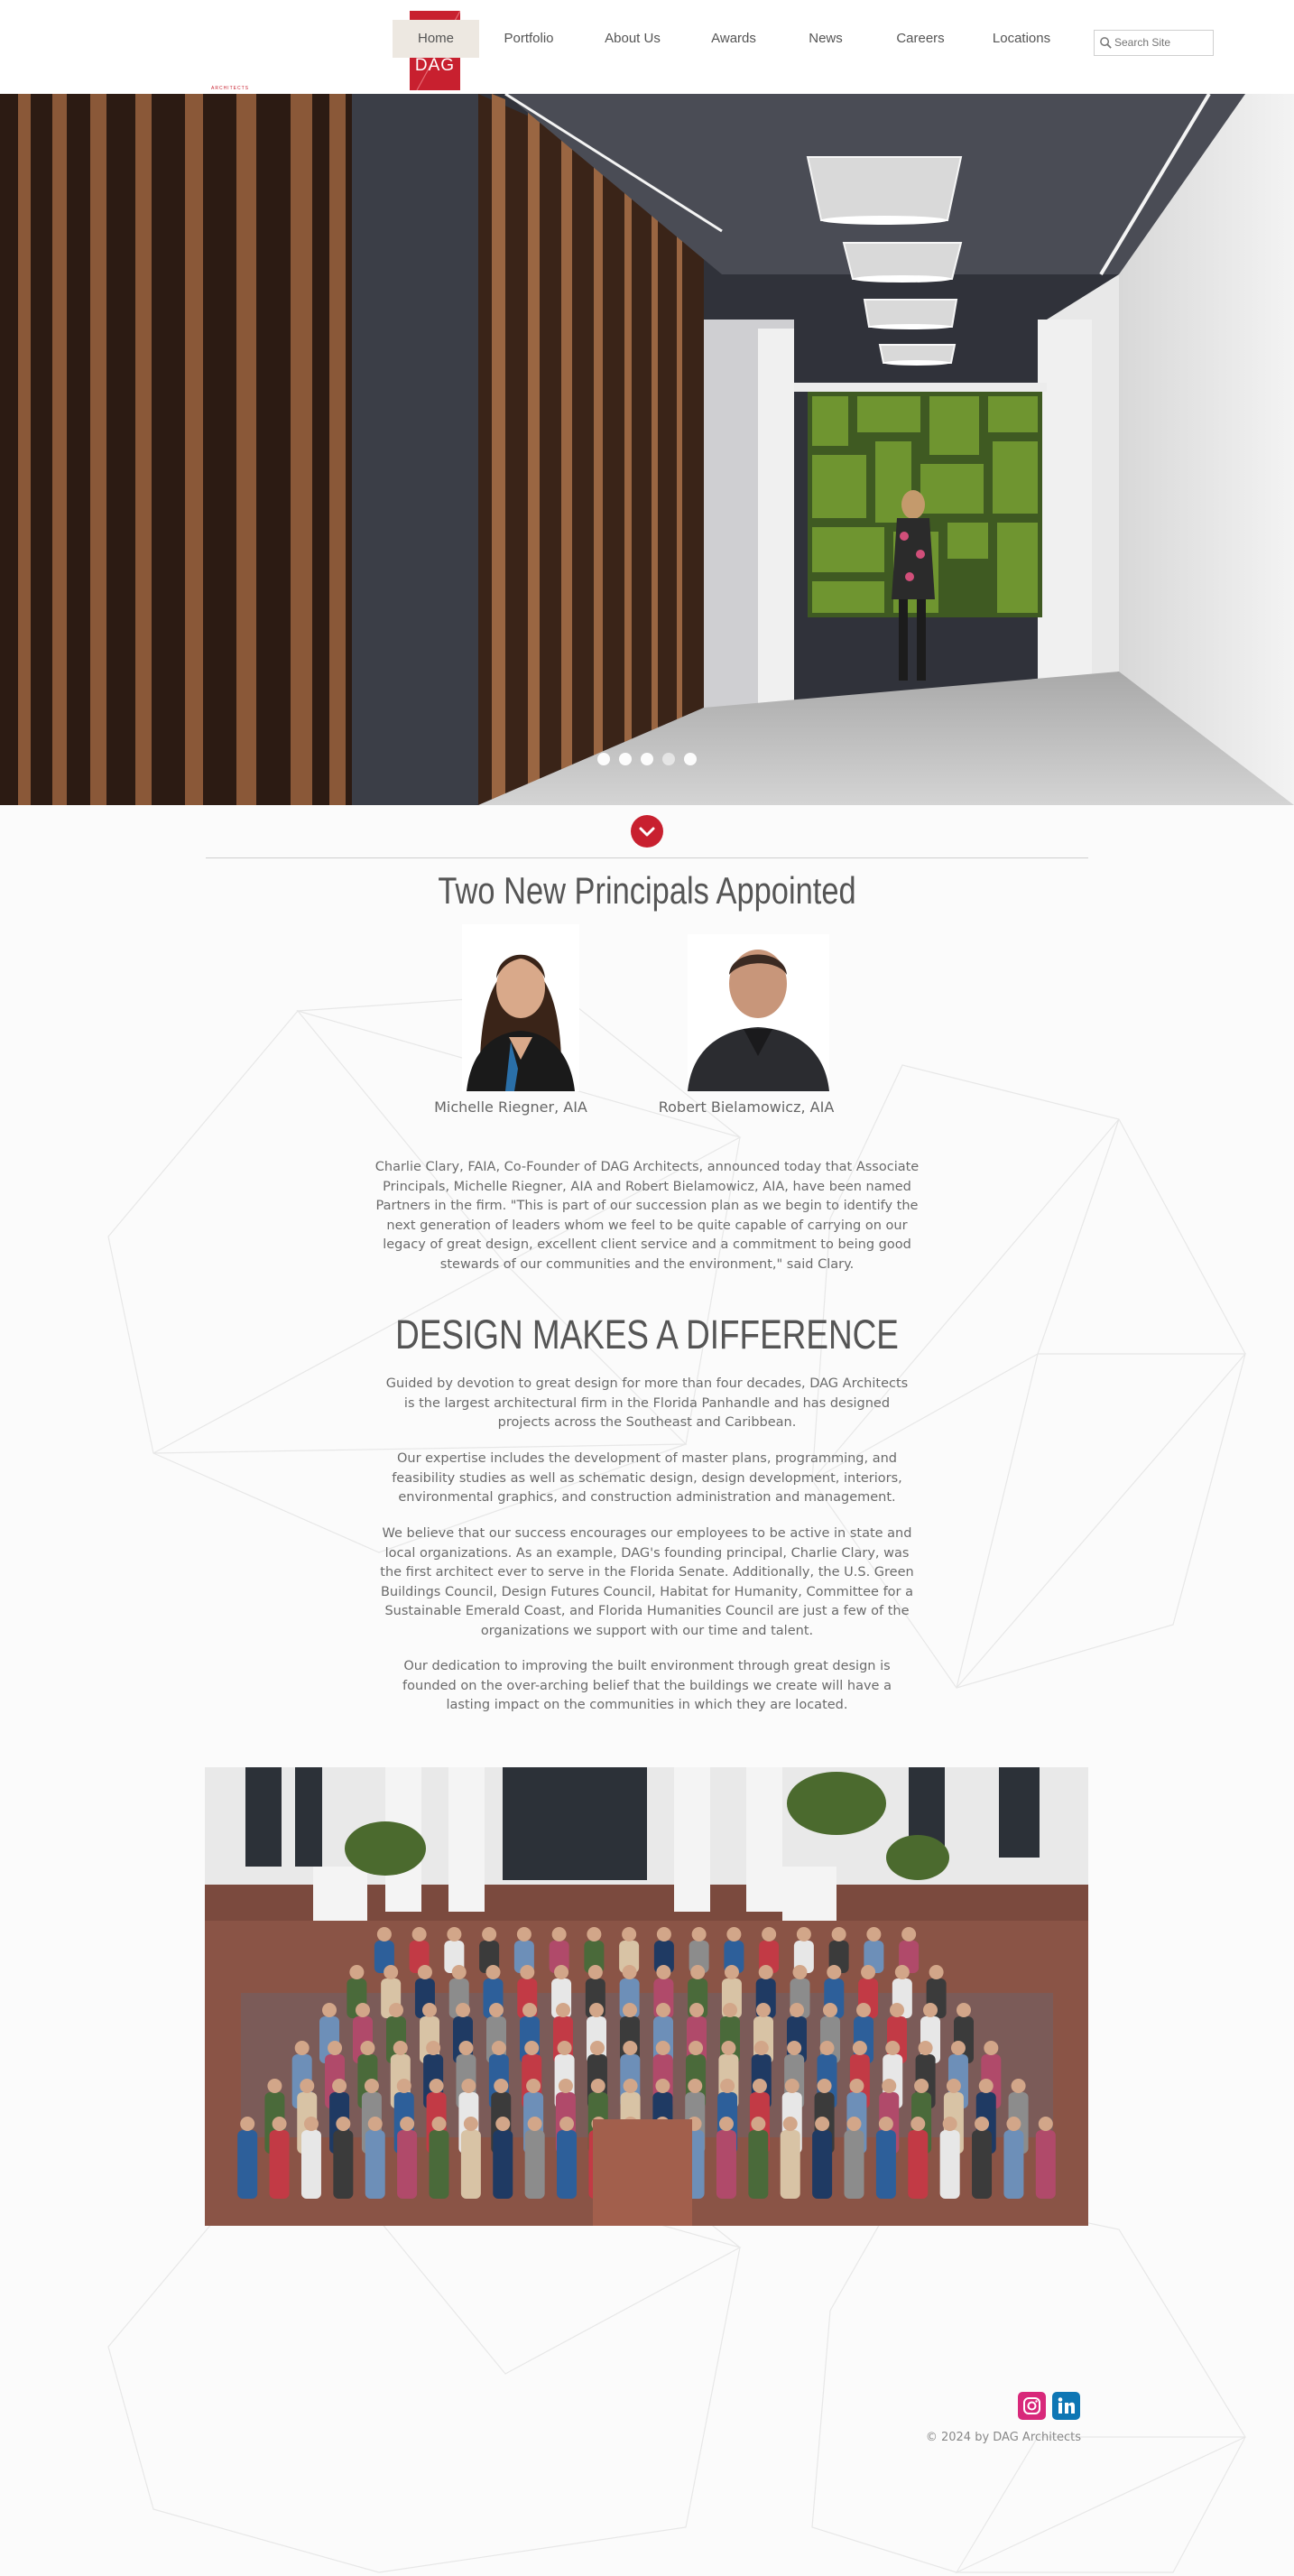 The image size is (1294, 2576). I want to click on search-input, so click(1161, 42).